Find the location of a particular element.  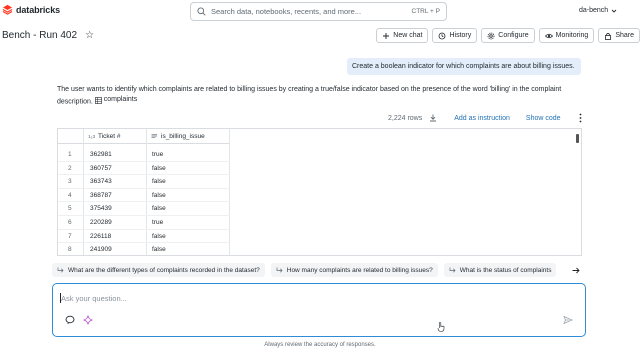

mouse-cursor-icon is located at coordinates (441, 327).